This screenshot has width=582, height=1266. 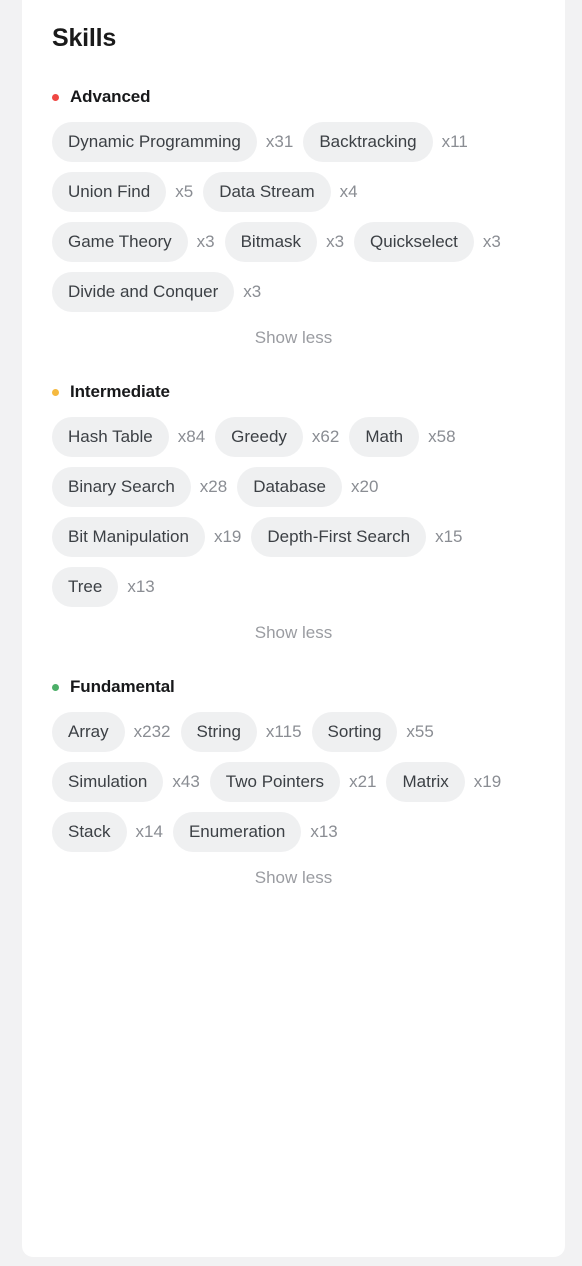 I want to click on skill-tag-item: Union Find x5, so click(x=122, y=192).